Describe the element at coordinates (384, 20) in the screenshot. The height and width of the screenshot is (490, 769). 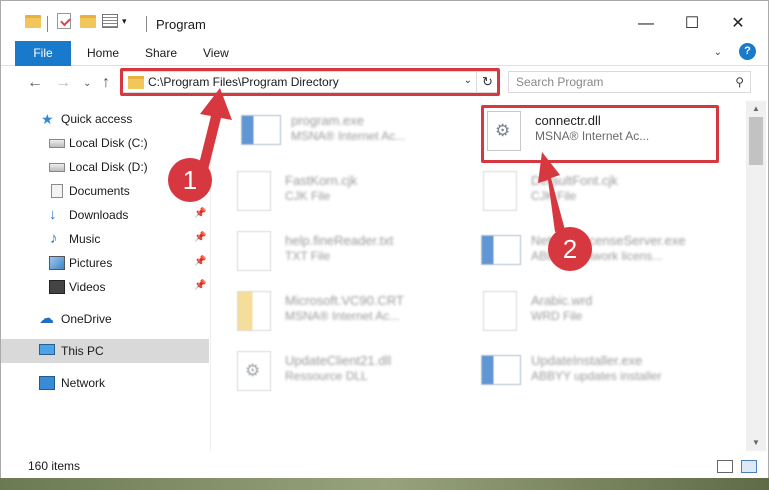
I see `title-bar: ▾ Program — ☐ ✕` at that location.